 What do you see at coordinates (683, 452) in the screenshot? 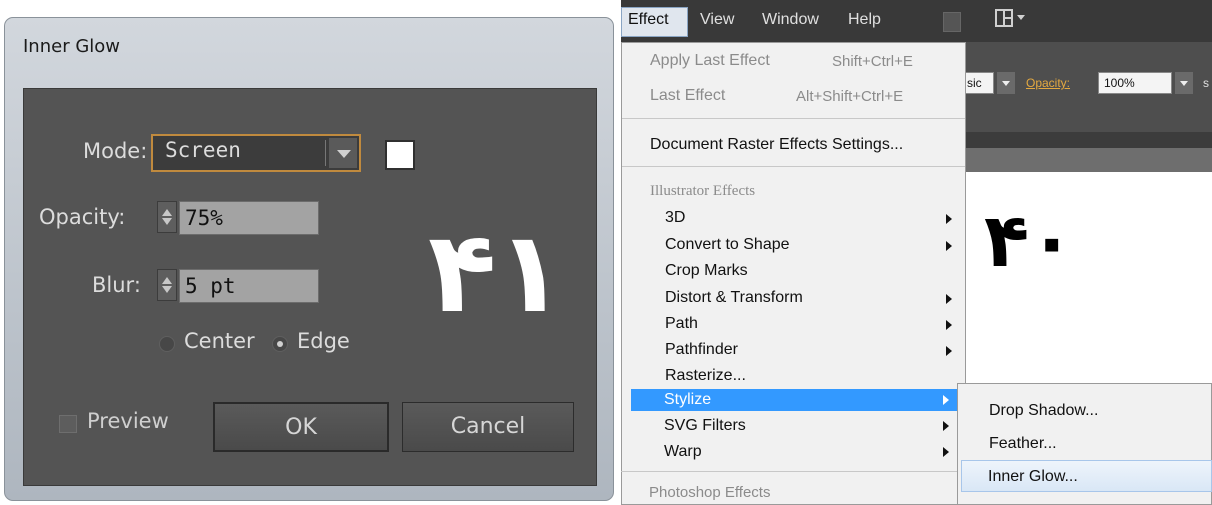
I see `menu-item-warp: Warp` at bounding box center [683, 452].